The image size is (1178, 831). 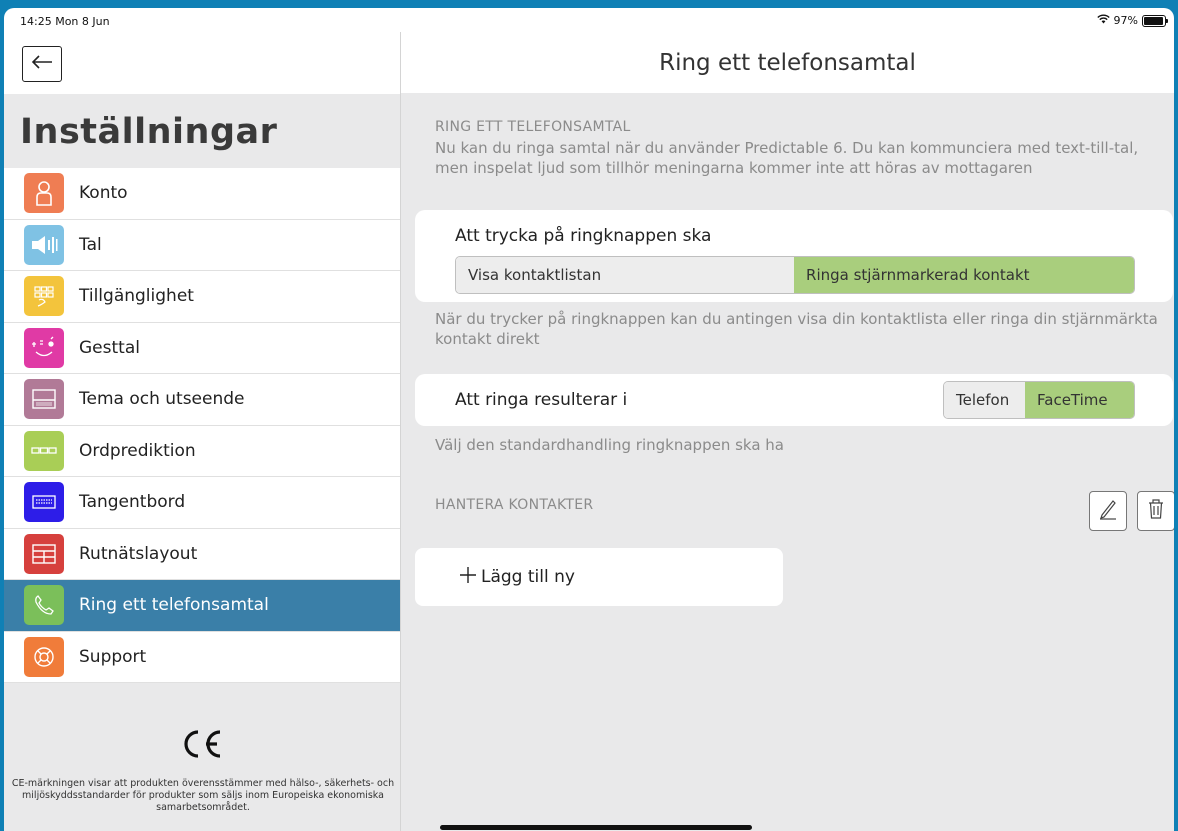 What do you see at coordinates (528, 577) in the screenshot?
I see `add-contact-label: Lägg till ny` at bounding box center [528, 577].